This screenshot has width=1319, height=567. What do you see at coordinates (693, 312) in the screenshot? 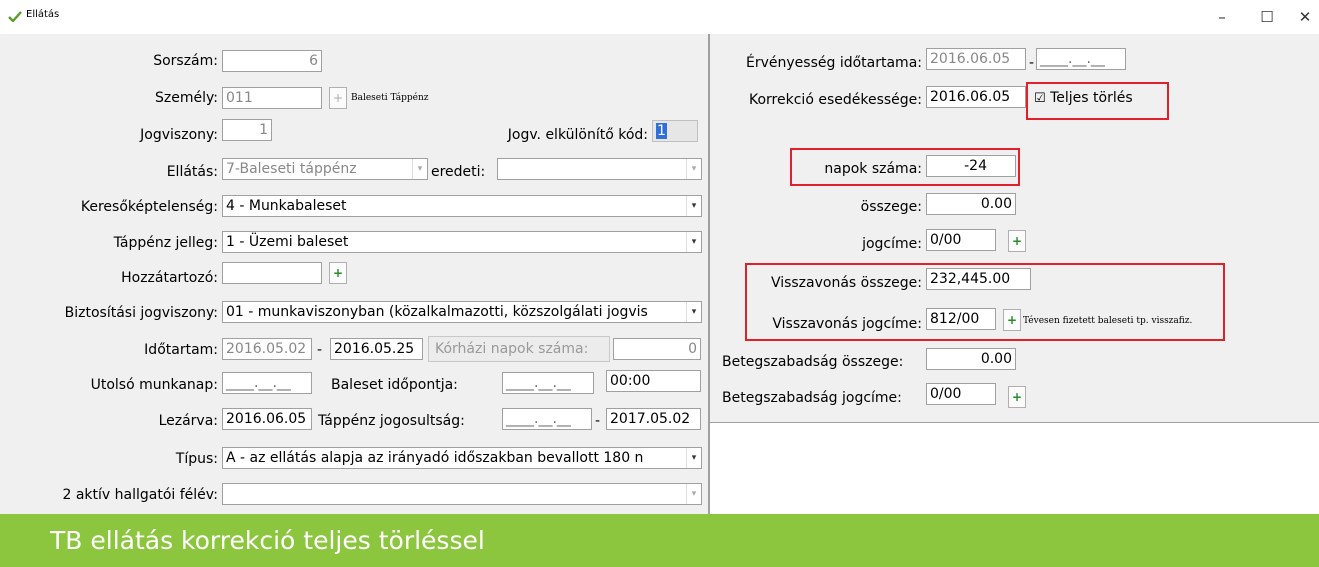
I see `biztositasi-dropdown-icon: ▾` at bounding box center [693, 312].